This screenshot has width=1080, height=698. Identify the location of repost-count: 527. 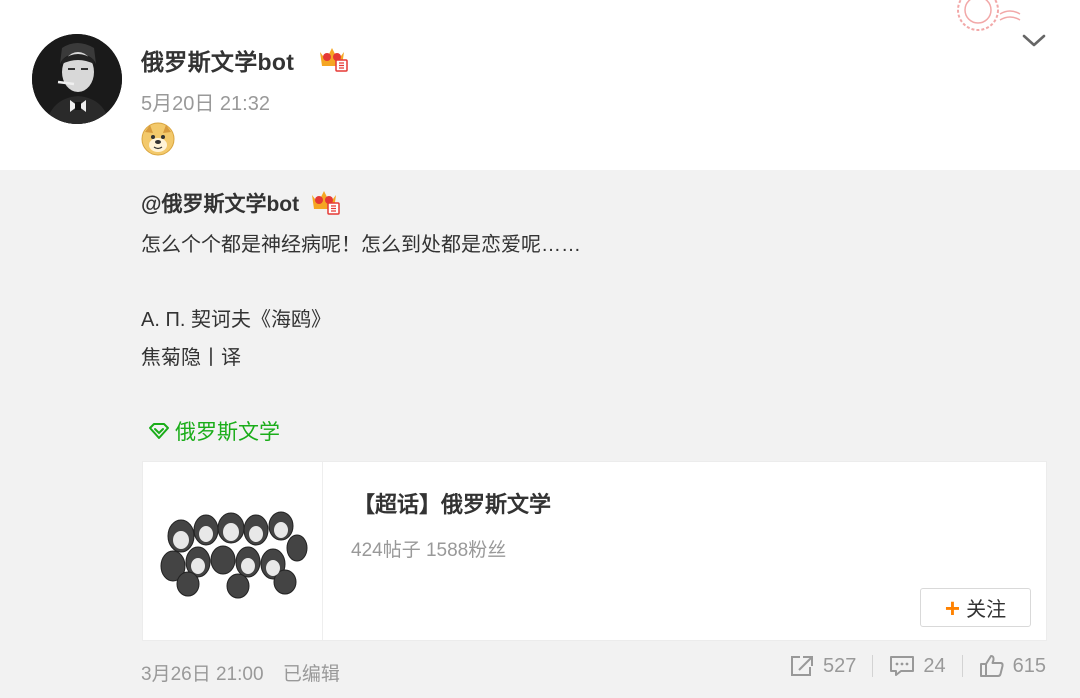
(840, 665).